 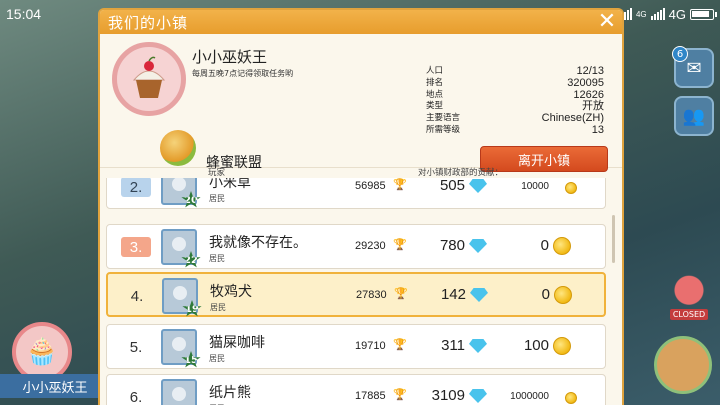 I want to click on member-row: 6. 纸片熊 居民 17885 🏆 3109 1000000, so click(x=356, y=389).